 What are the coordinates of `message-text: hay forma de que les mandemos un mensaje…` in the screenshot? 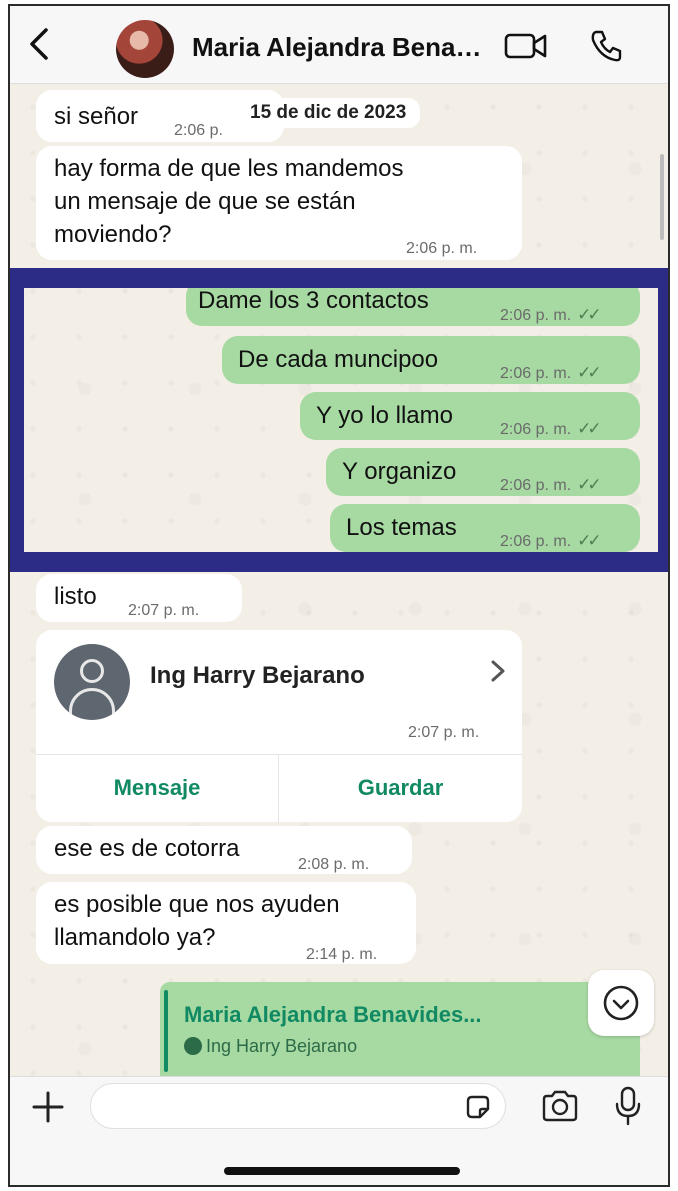 It's located at (229, 201).